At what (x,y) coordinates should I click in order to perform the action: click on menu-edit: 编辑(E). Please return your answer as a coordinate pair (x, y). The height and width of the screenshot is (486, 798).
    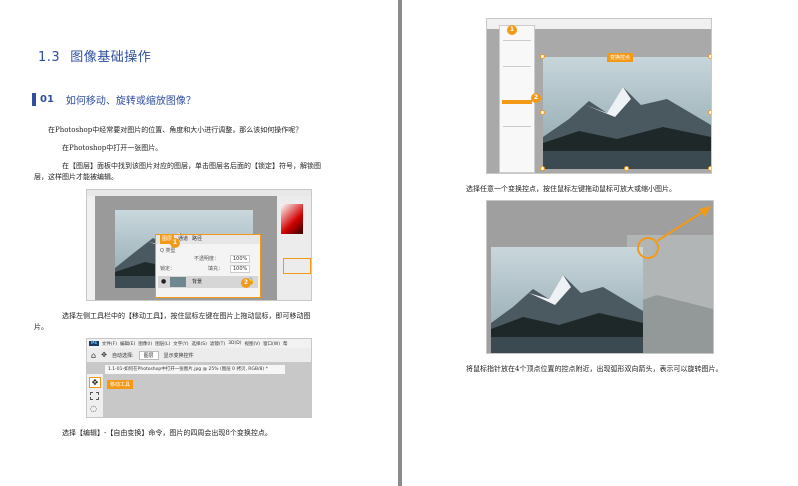
    Looking at the image, I should click on (127, 344).